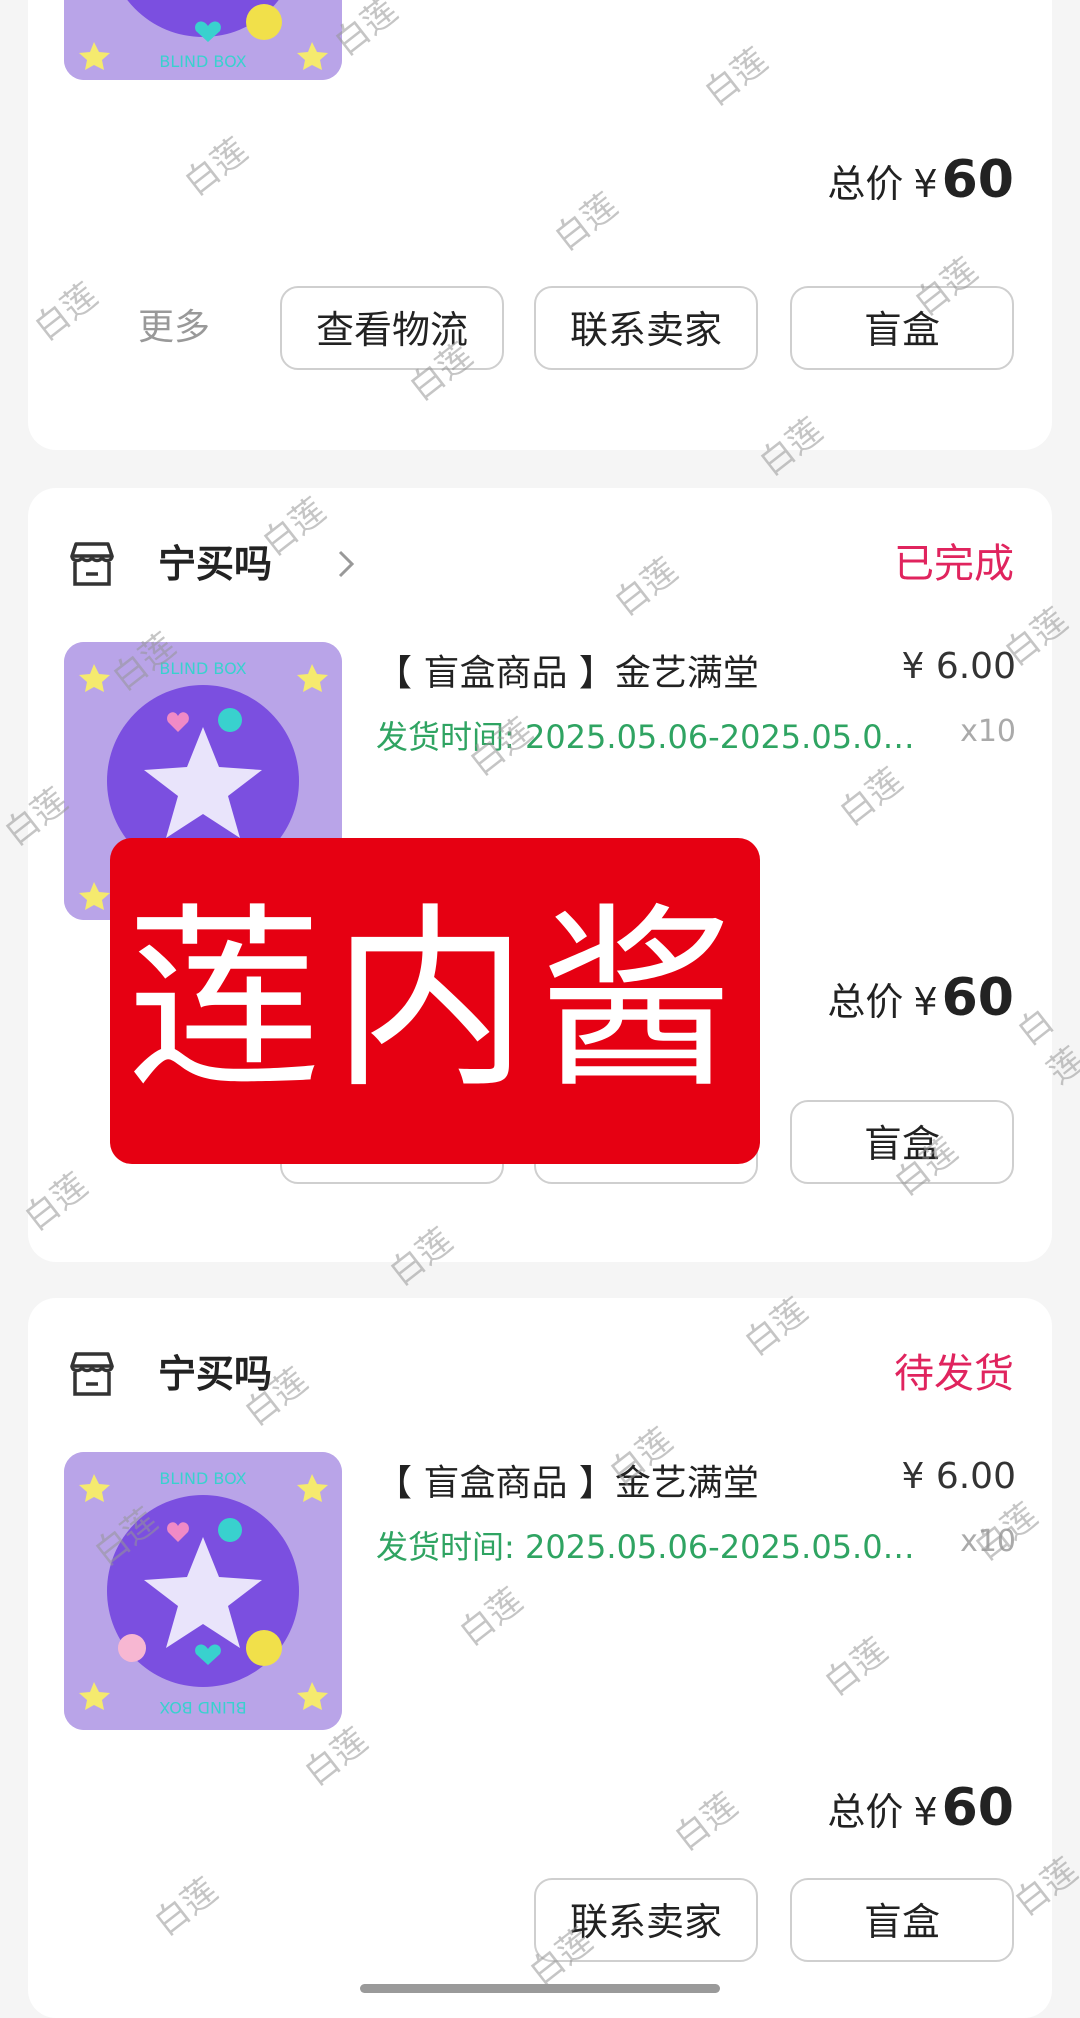  I want to click on order-status: 已完成, so click(954, 564).